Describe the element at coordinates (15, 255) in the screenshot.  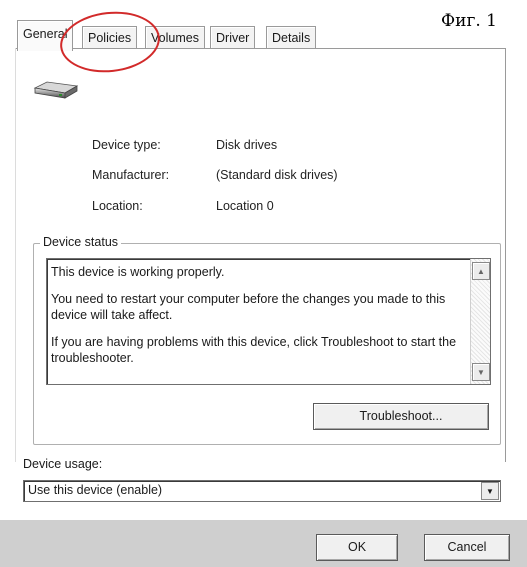
I see `panel-border-left` at that location.